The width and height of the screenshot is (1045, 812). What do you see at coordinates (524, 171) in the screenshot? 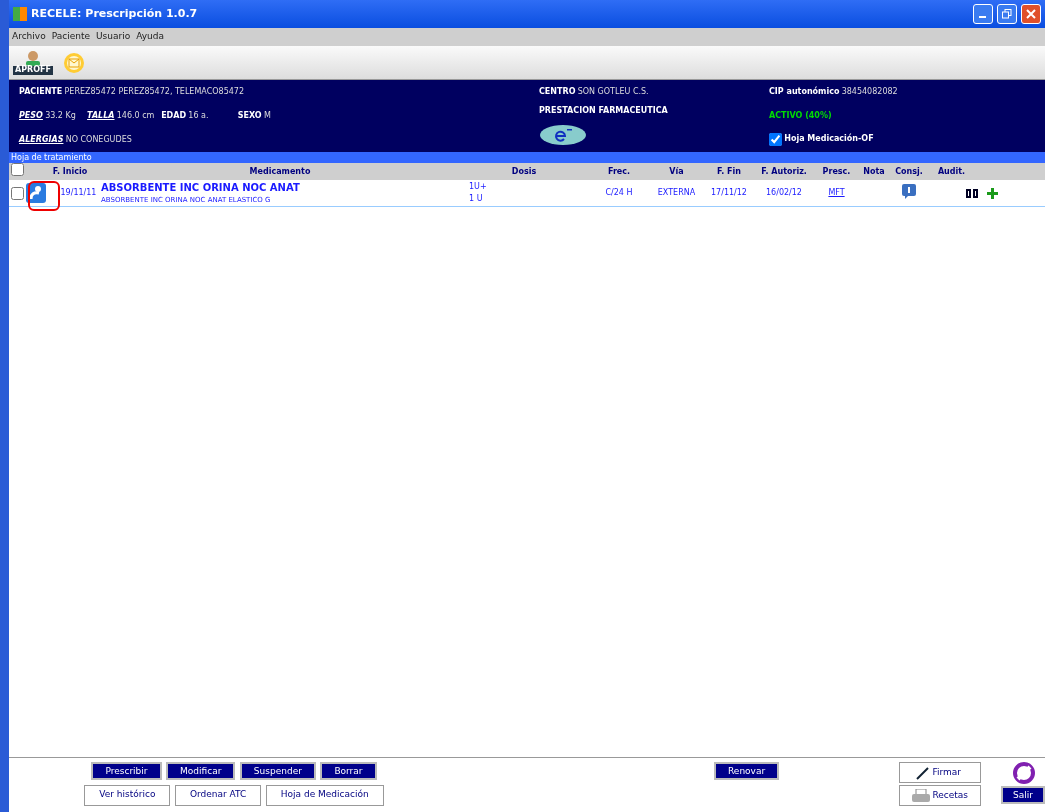
I see `column-header: Dosis` at bounding box center [524, 171].